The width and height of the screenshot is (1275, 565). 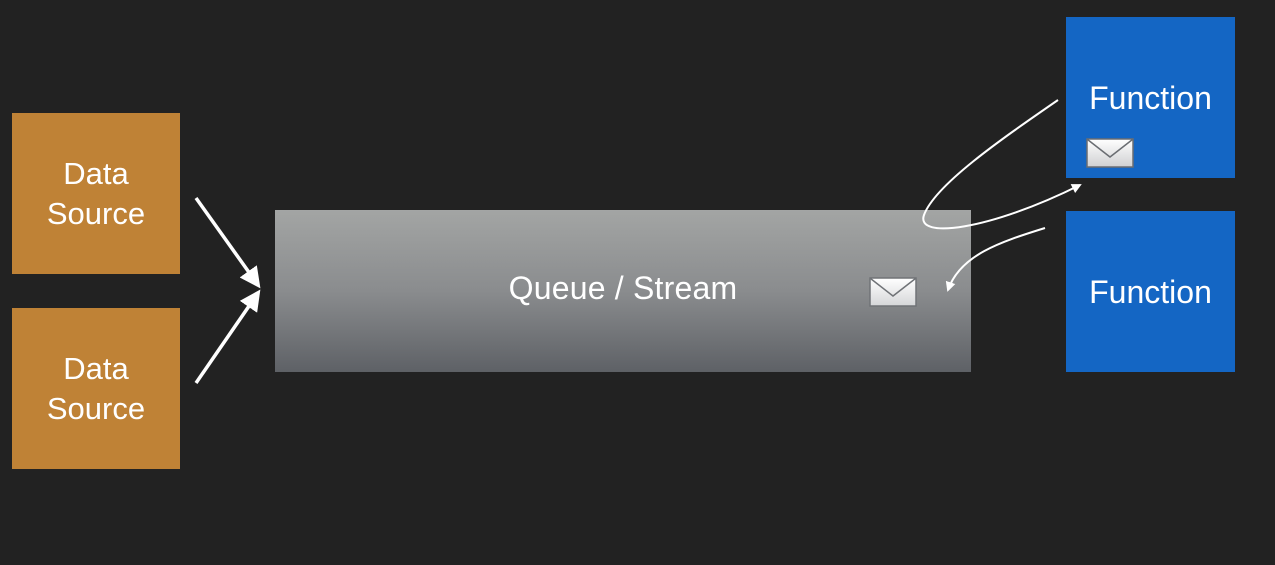 I want to click on queue-stream-label: Queue / Stream, so click(x=623, y=288).